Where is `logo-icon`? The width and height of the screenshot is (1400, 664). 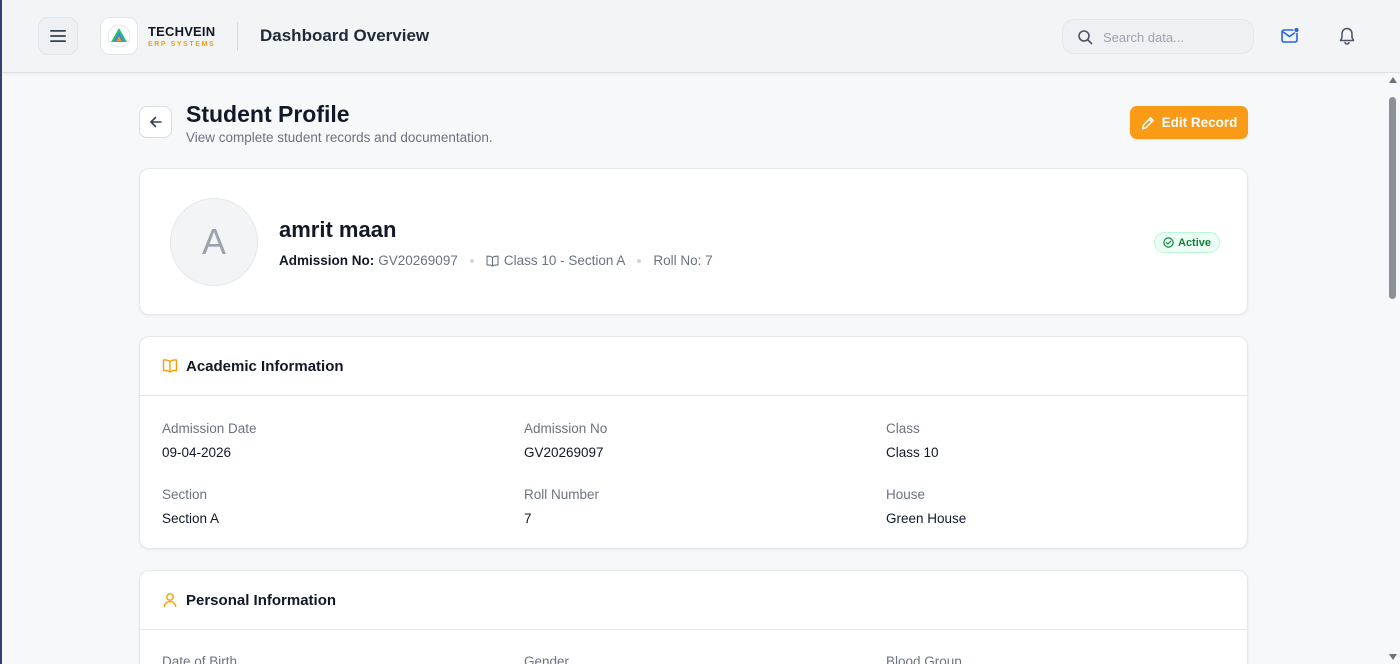 logo-icon is located at coordinates (119, 36).